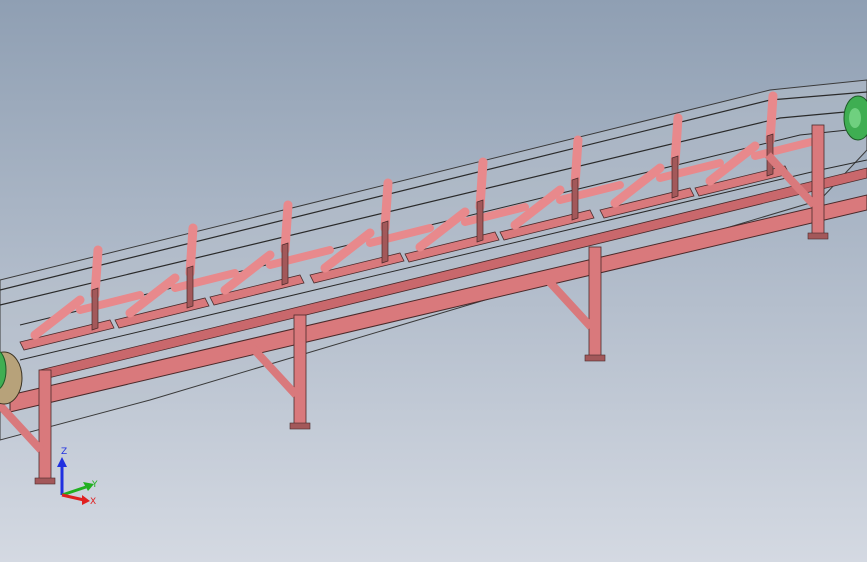 This screenshot has width=867, height=562. Describe the element at coordinates (93, 502) in the screenshot. I see `x-axis-label: X` at that location.